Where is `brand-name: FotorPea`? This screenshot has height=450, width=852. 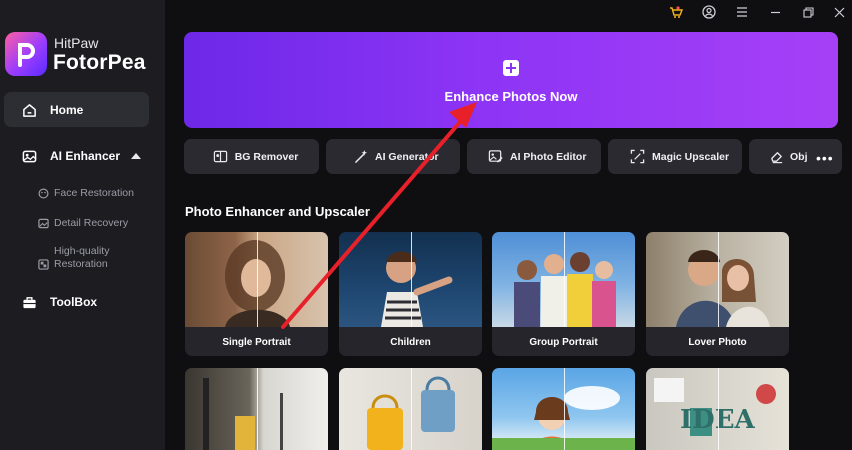 brand-name: FotorPea is located at coordinates (99, 62).